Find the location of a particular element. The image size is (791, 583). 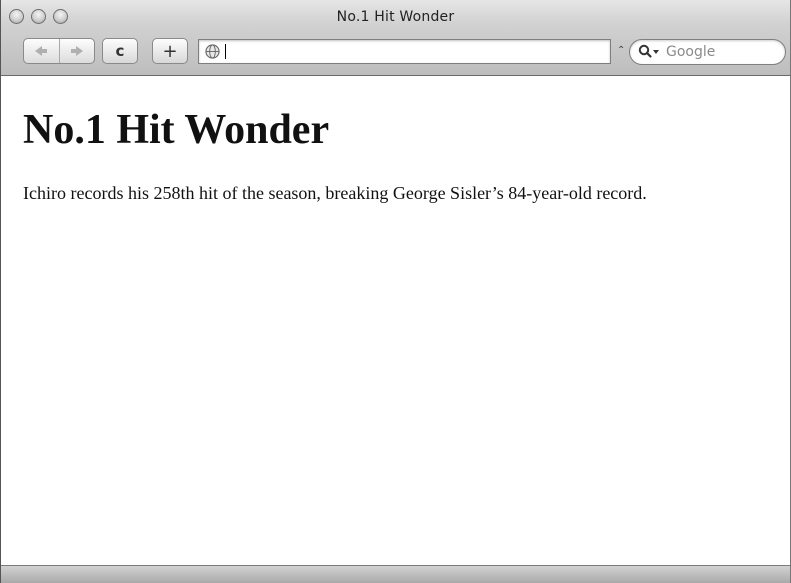

text-cursor is located at coordinates (225, 51).